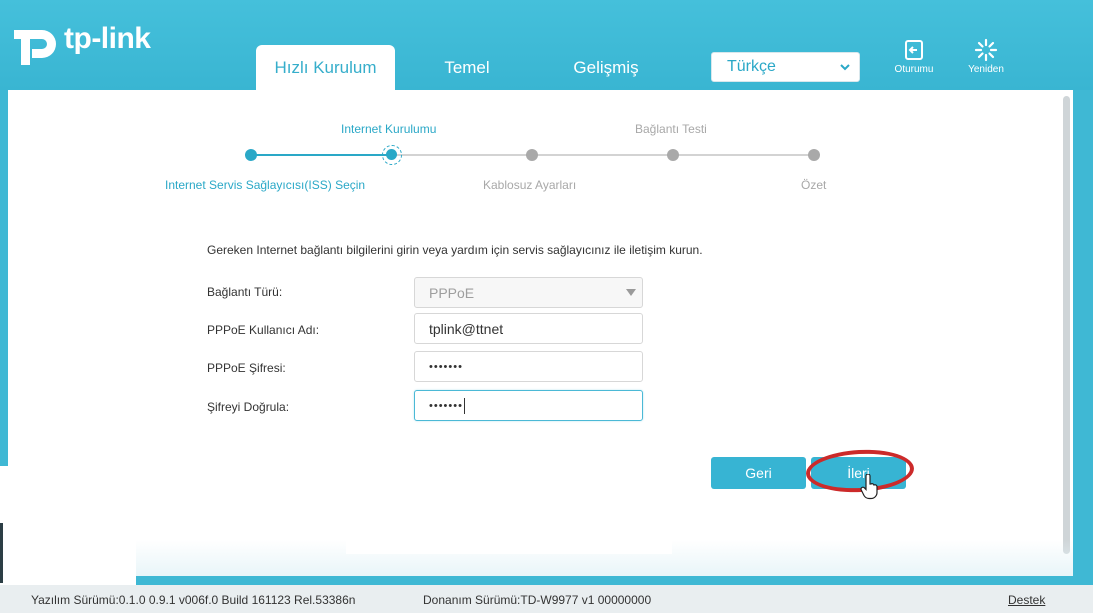 Image resolution: width=1093 pixels, height=613 pixels. What do you see at coordinates (986, 69) in the screenshot?
I see `reboot-label: Yeniden` at bounding box center [986, 69].